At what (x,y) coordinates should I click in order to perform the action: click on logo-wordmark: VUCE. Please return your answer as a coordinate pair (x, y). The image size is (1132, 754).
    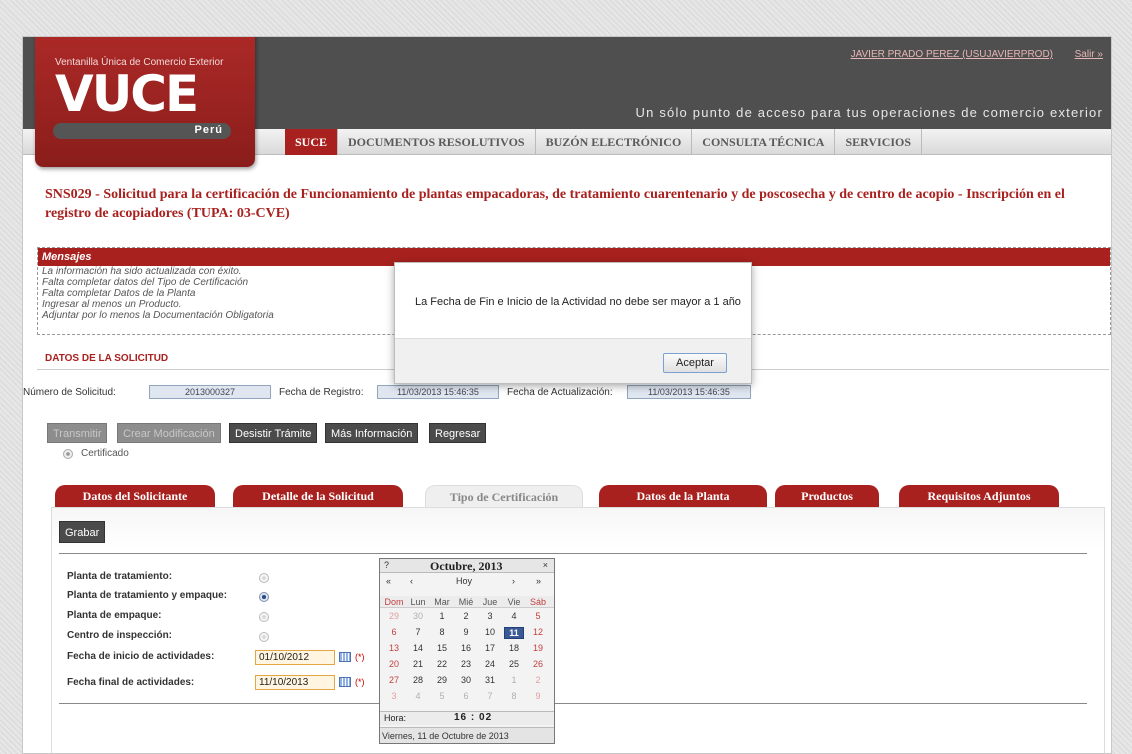
    Looking at the image, I should click on (127, 94).